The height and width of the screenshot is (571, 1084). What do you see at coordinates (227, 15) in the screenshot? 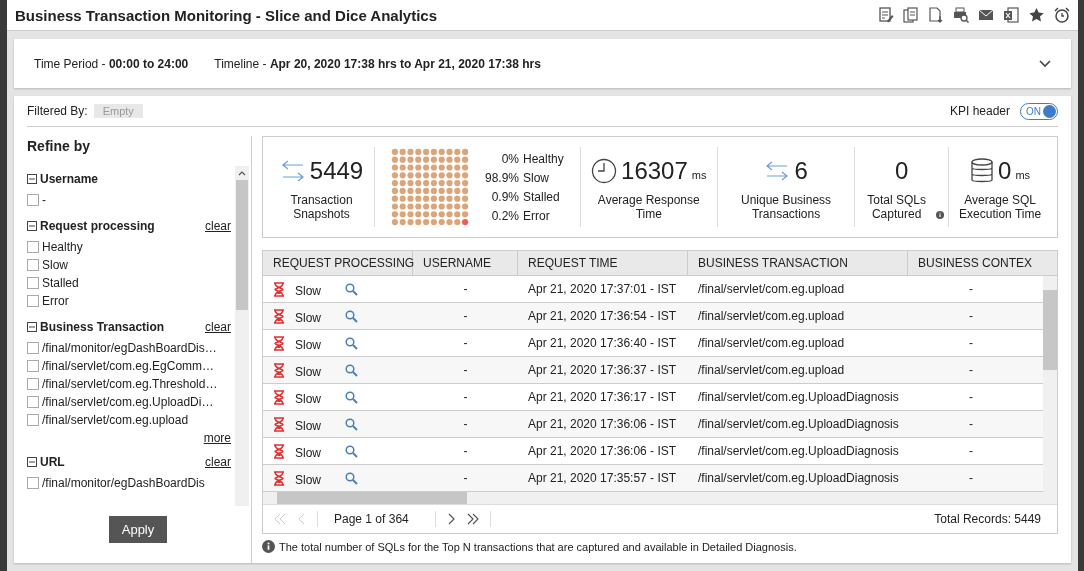
I see `window-title: Business Transaction Monitoring - Slice and Dice Analytics` at bounding box center [227, 15].